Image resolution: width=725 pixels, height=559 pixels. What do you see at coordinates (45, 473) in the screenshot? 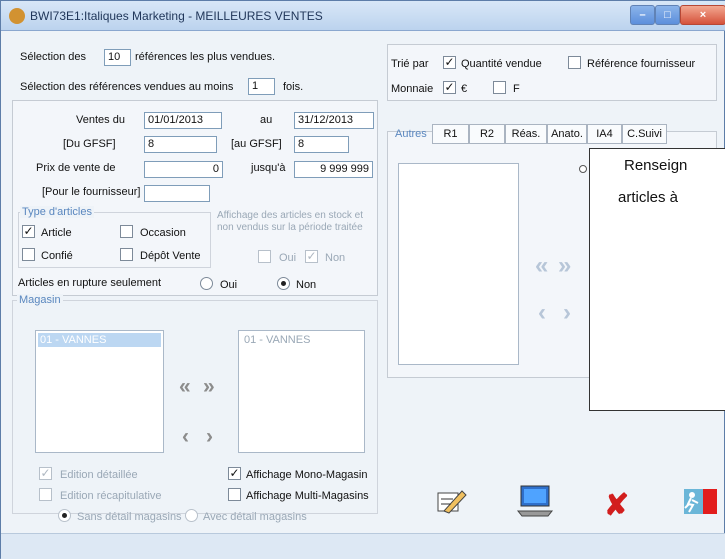
I see `detailed-edition-checkbox` at bounding box center [45, 473].